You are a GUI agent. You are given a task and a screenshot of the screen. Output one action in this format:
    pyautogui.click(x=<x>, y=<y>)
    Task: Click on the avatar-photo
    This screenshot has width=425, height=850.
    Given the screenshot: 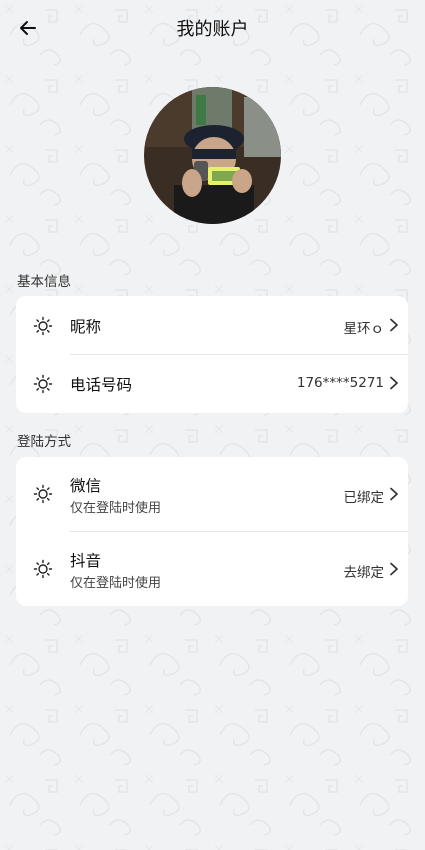 What is the action you would take?
    pyautogui.click(x=212, y=155)
    